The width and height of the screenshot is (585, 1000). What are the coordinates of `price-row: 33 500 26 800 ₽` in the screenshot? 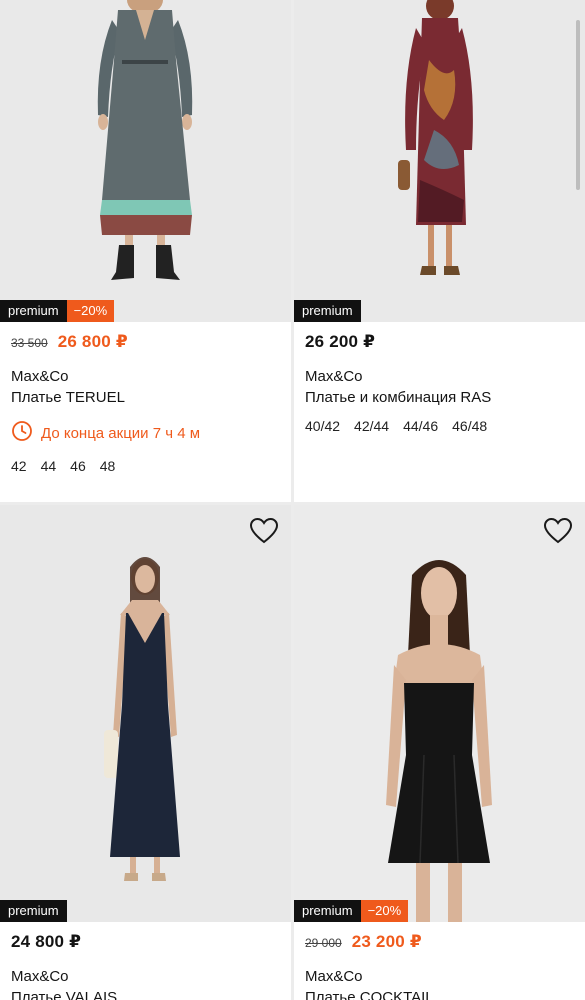 It's located at (147, 344).